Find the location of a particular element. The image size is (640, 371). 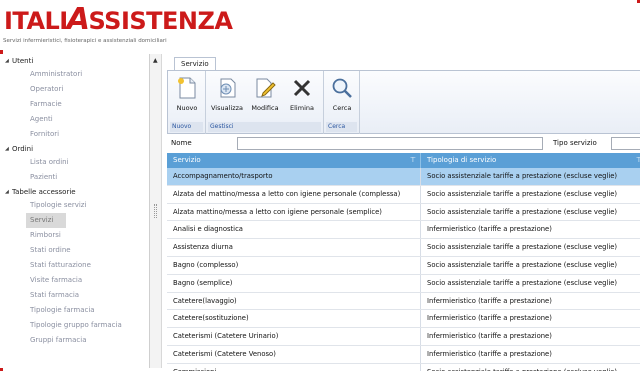

app-logo: ITALIASSISTENZA is located at coordinates (118, 19).